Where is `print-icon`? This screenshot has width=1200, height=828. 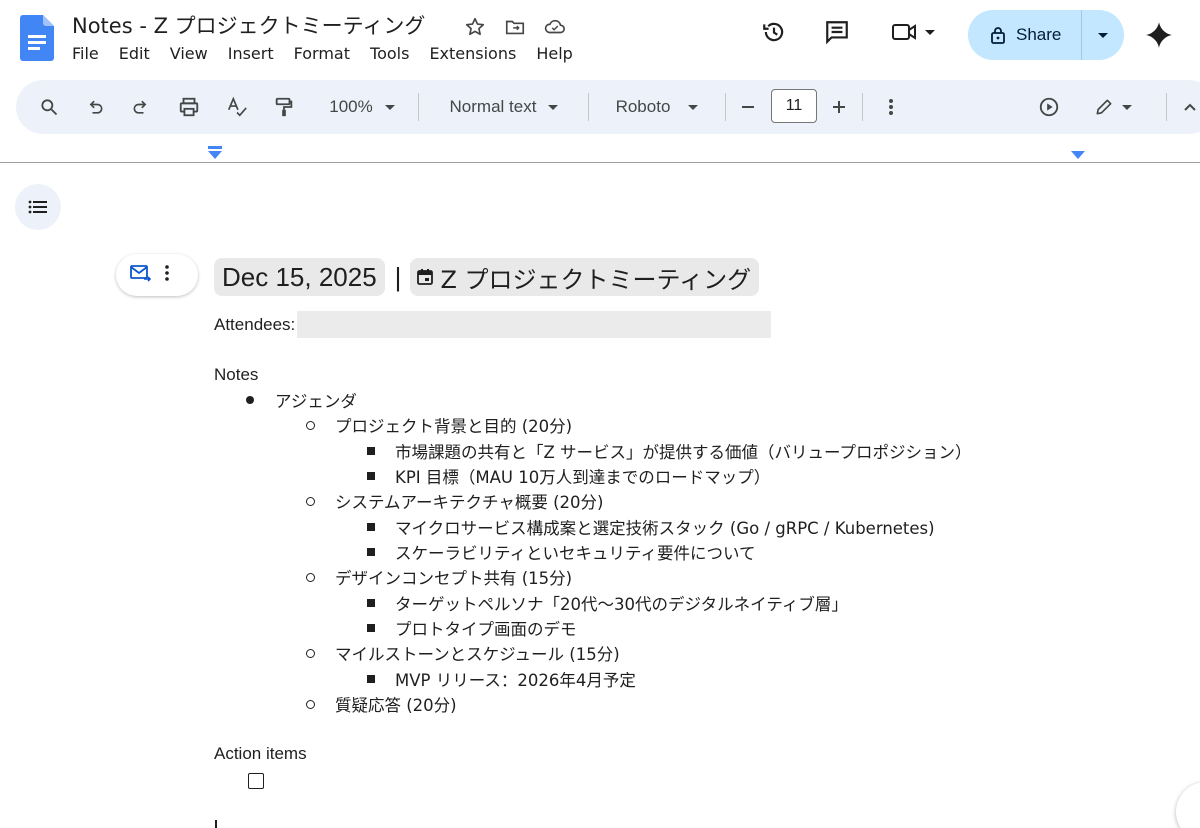
print-icon is located at coordinates (189, 107).